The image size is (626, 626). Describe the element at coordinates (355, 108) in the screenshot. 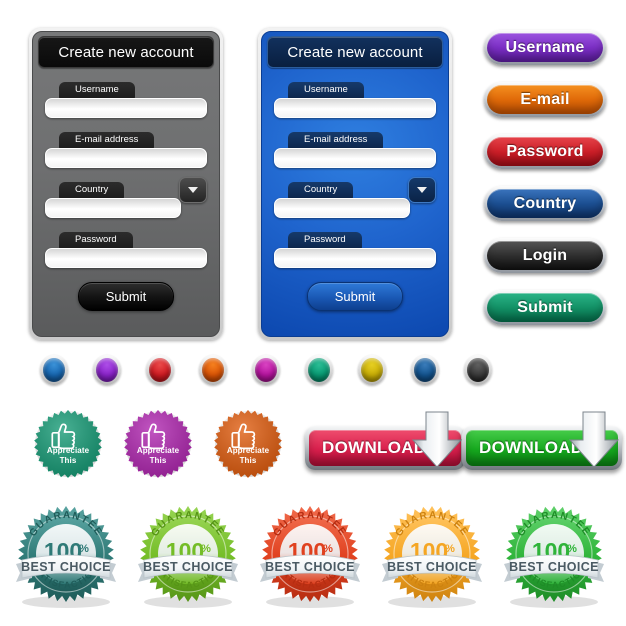

I see `input-username-blue` at that location.